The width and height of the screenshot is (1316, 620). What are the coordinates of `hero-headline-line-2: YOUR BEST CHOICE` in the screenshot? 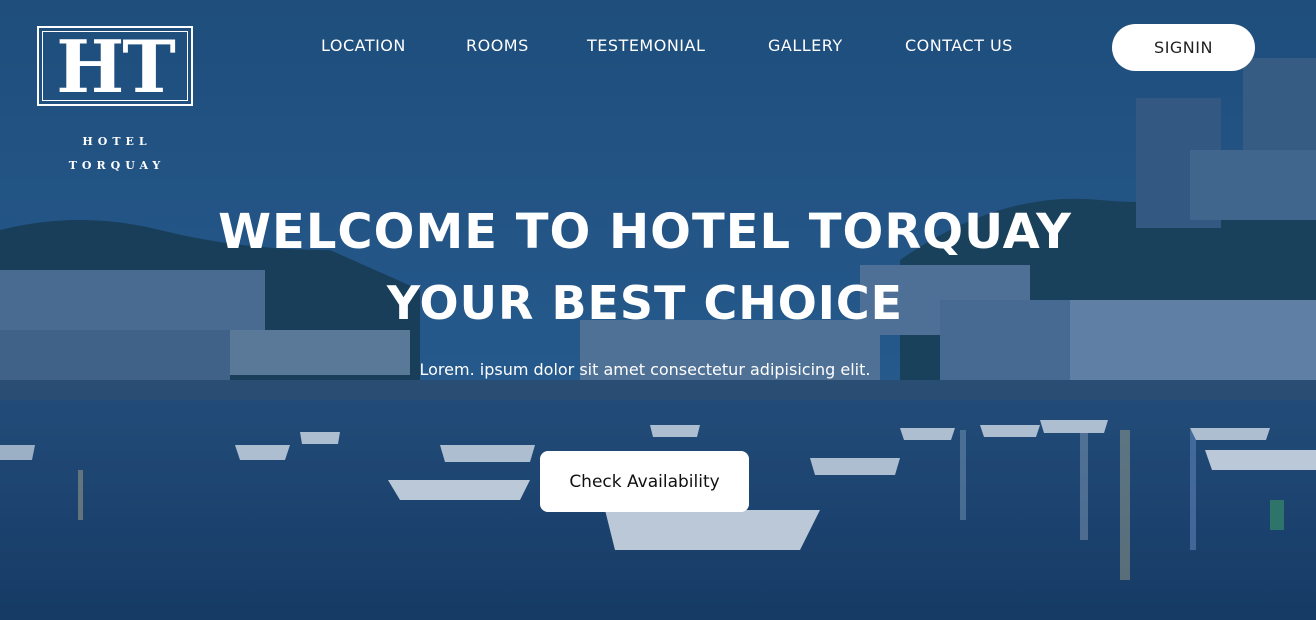 It's located at (645, 303).